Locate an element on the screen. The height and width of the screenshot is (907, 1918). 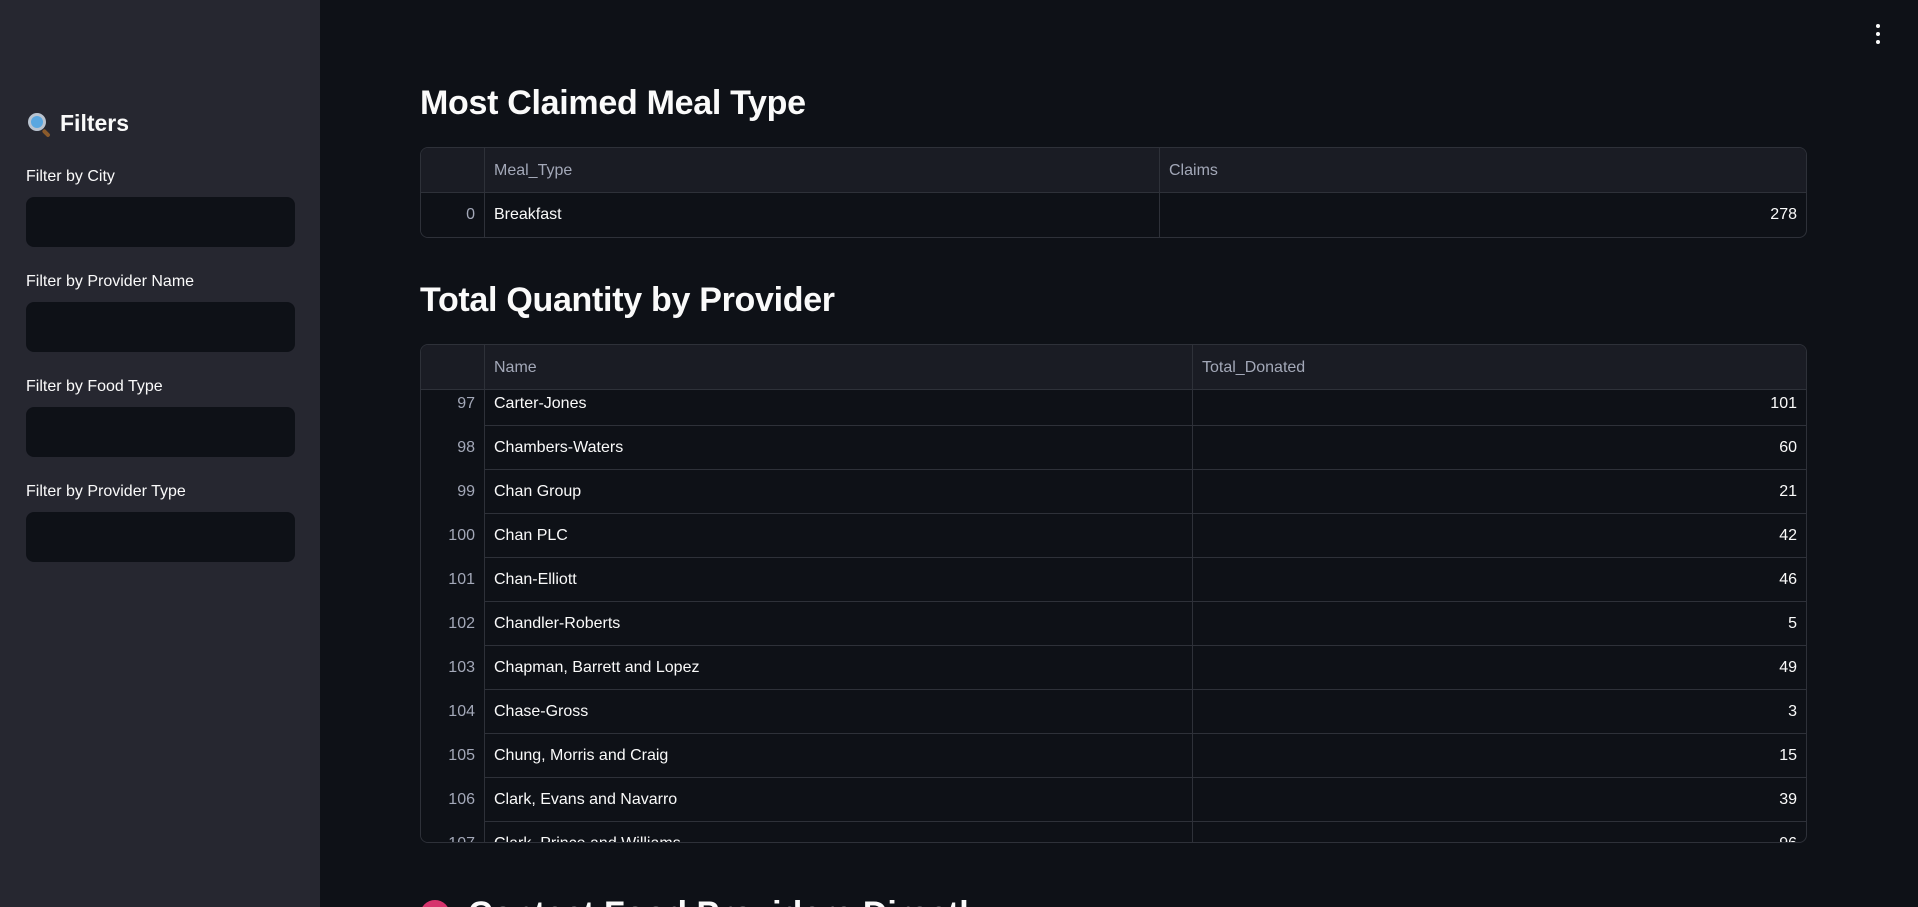
table-row: 107Clark, Prince and Williams96 is located at coordinates (1113, 832).